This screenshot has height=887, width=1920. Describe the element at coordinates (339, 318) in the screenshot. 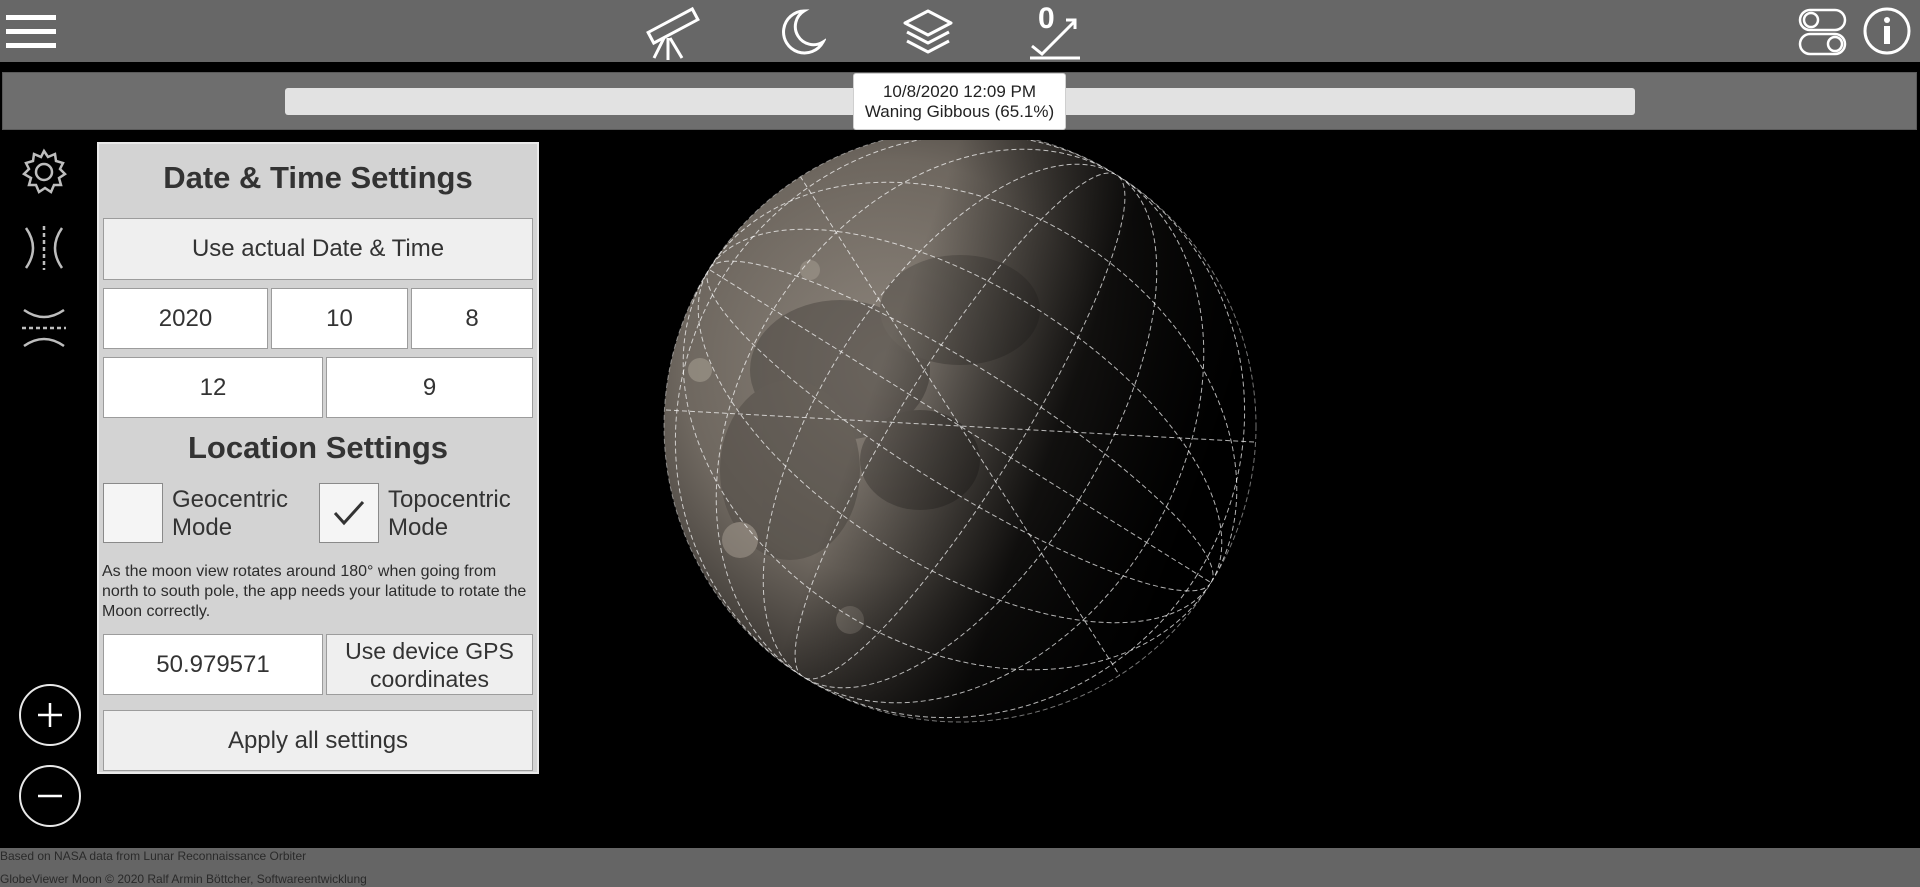

I see `month-field: 10` at that location.